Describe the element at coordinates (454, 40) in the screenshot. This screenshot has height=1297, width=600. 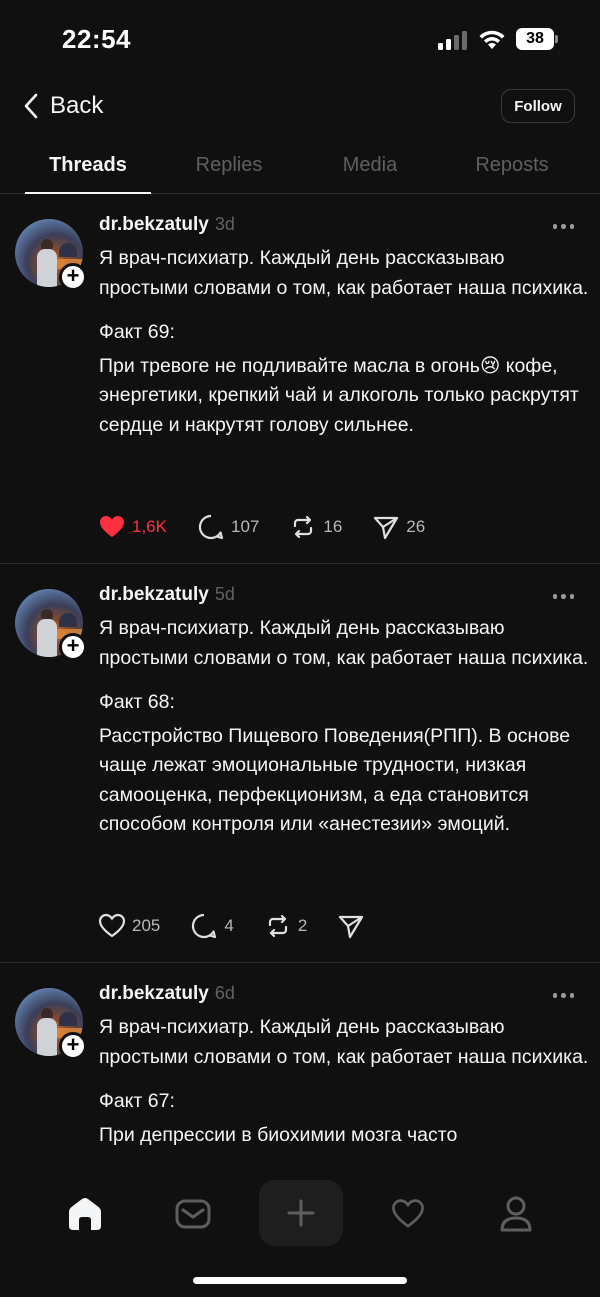
I see `signal-icon` at that location.